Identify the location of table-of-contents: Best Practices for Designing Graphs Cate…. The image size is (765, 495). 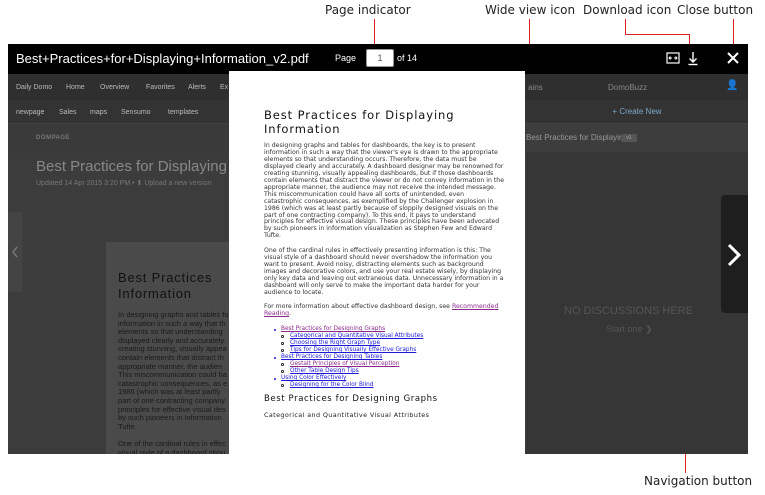
(384, 361).